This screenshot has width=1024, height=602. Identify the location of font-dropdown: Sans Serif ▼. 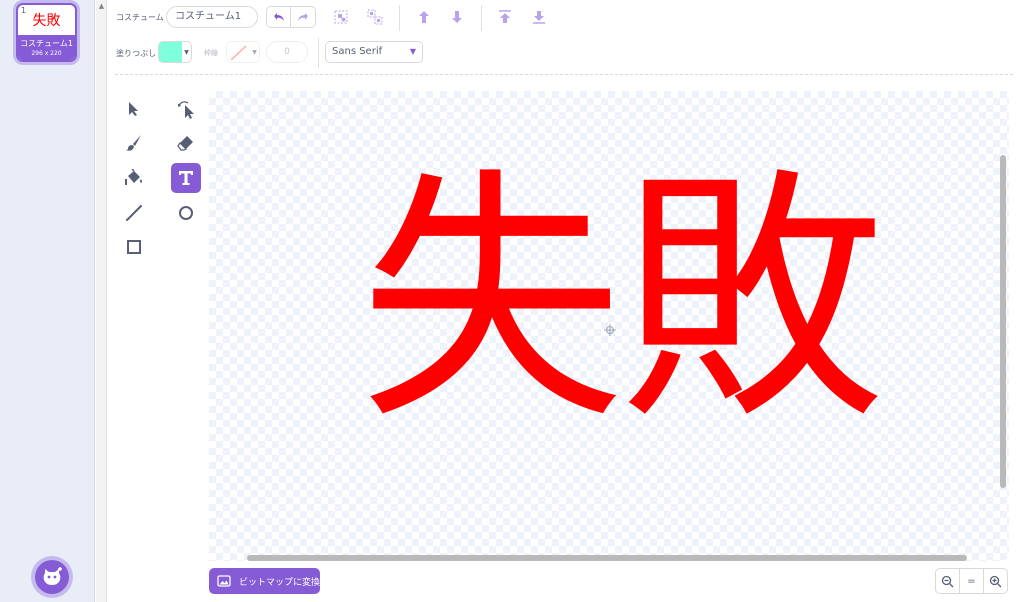
(374, 52).